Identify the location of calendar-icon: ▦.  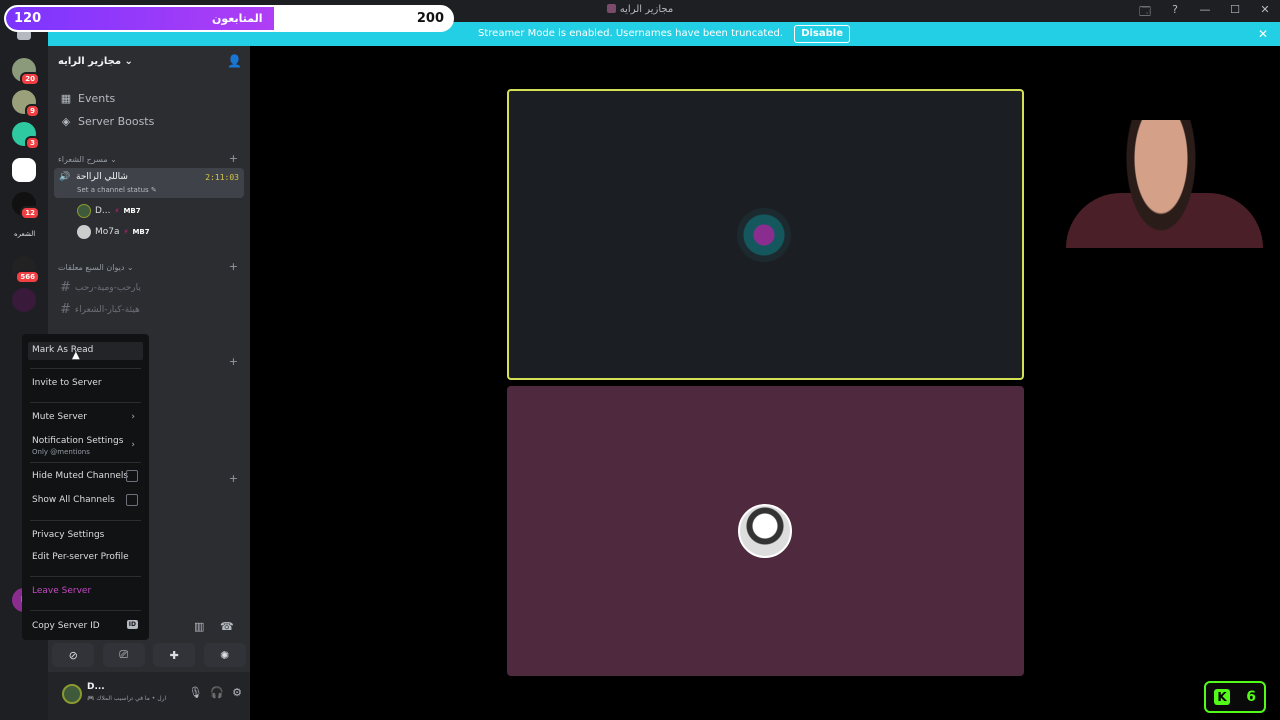
(66, 98).